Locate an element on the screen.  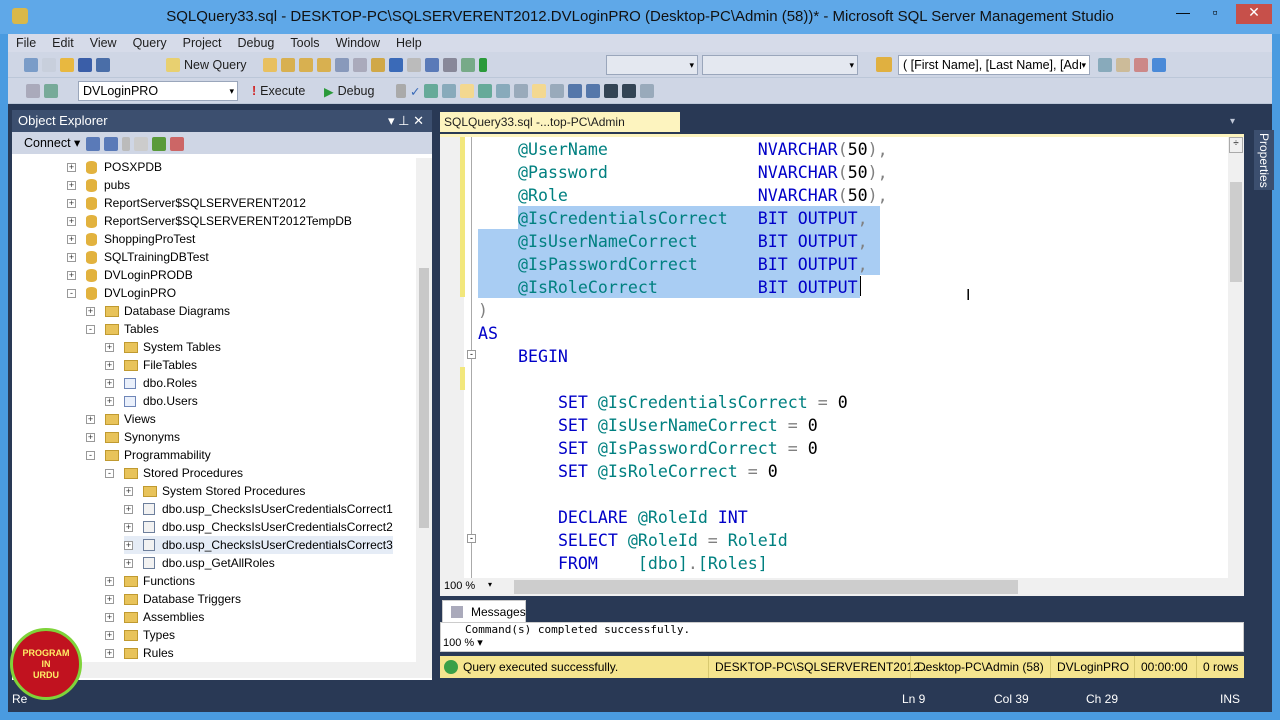
tree-item: + POSXPDB is located at coordinates (114, 167).